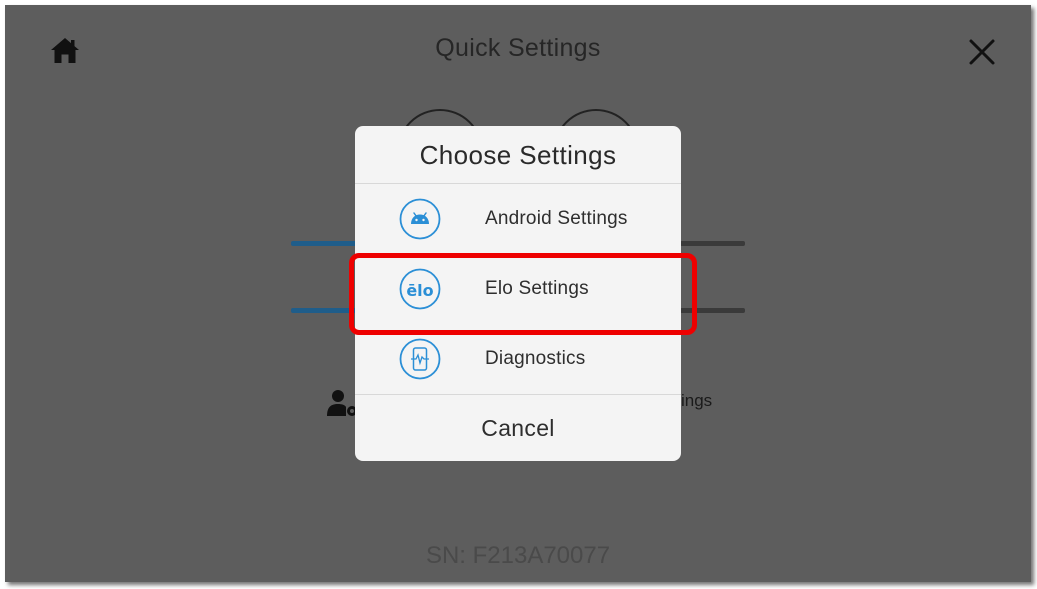 The width and height of the screenshot is (1037, 589). What do you see at coordinates (518, 555) in the screenshot?
I see `serial-number: SN: F213A70077` at bounding box center [518, 555].